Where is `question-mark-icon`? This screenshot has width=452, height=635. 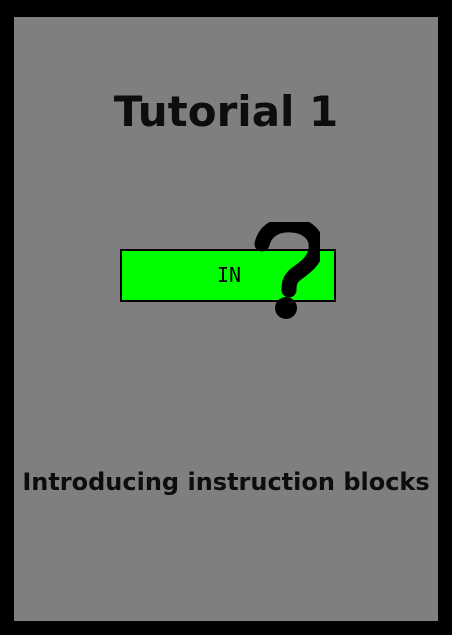
question-mark-icon is located at coordinates (287, 270).